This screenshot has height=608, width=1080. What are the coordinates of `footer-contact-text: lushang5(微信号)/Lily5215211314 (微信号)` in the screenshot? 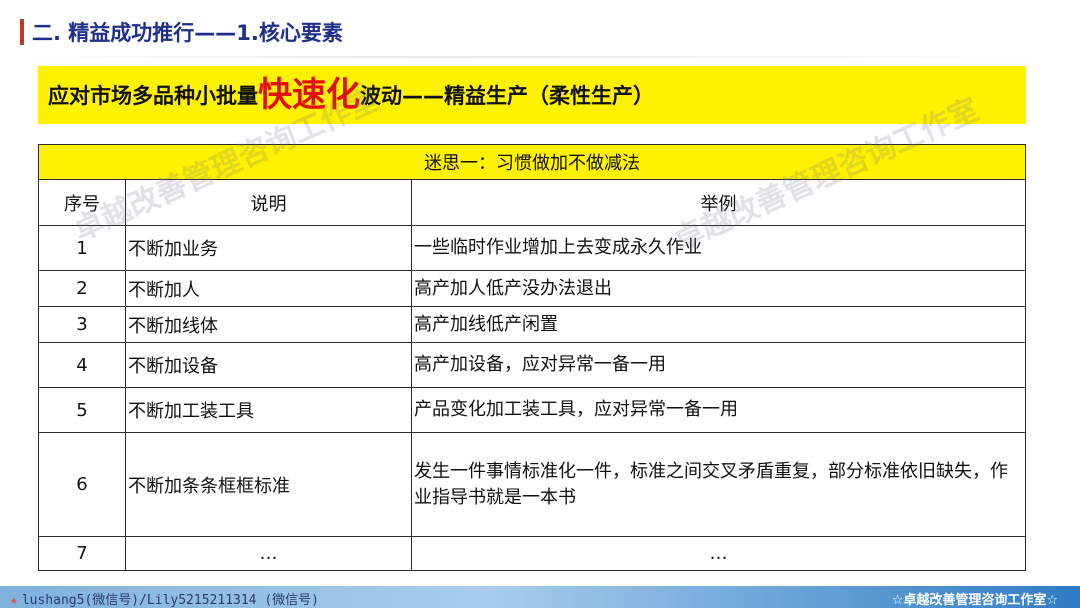 It's located at (170, 600).